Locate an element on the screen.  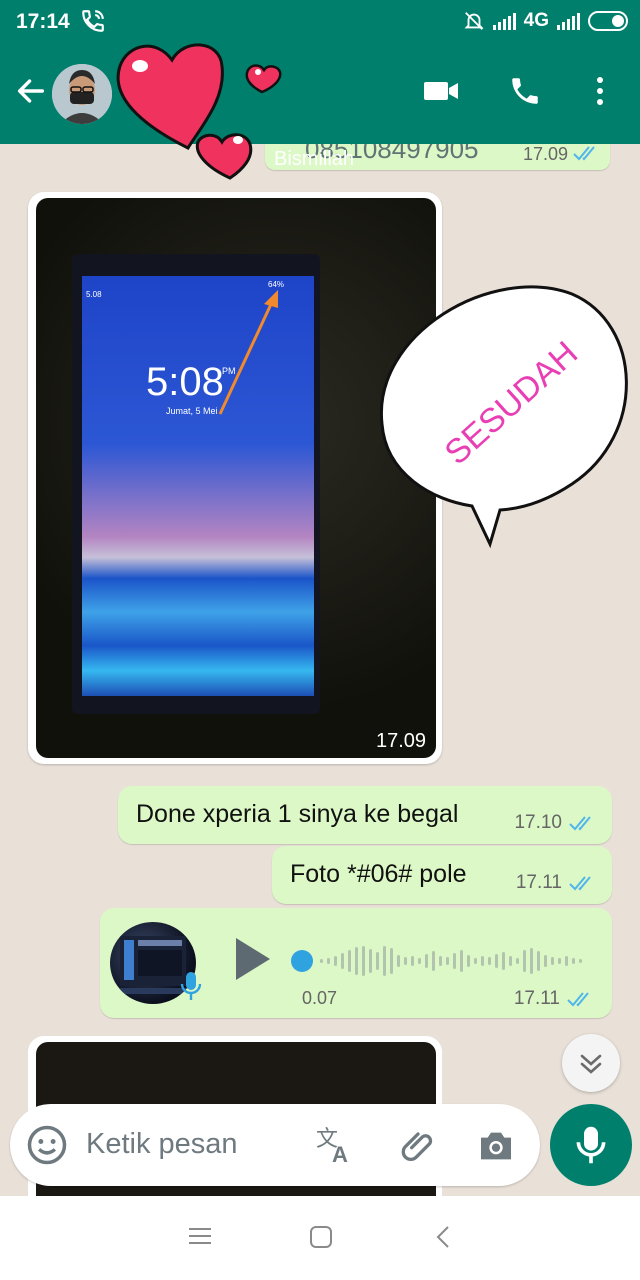
voice-mic-icon is located at coordinates (191, 986).